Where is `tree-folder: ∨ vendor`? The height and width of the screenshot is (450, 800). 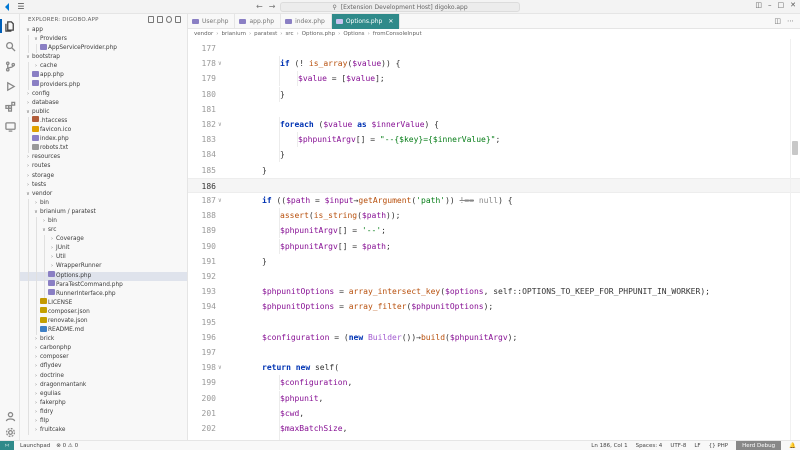 tree-folder: ∨ vendor is located at coordinates (103, 194).